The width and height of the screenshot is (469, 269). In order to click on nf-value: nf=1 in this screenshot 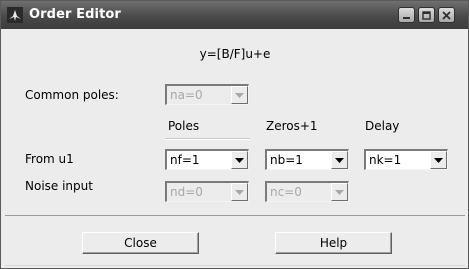, I will do `click(185, 160)`.